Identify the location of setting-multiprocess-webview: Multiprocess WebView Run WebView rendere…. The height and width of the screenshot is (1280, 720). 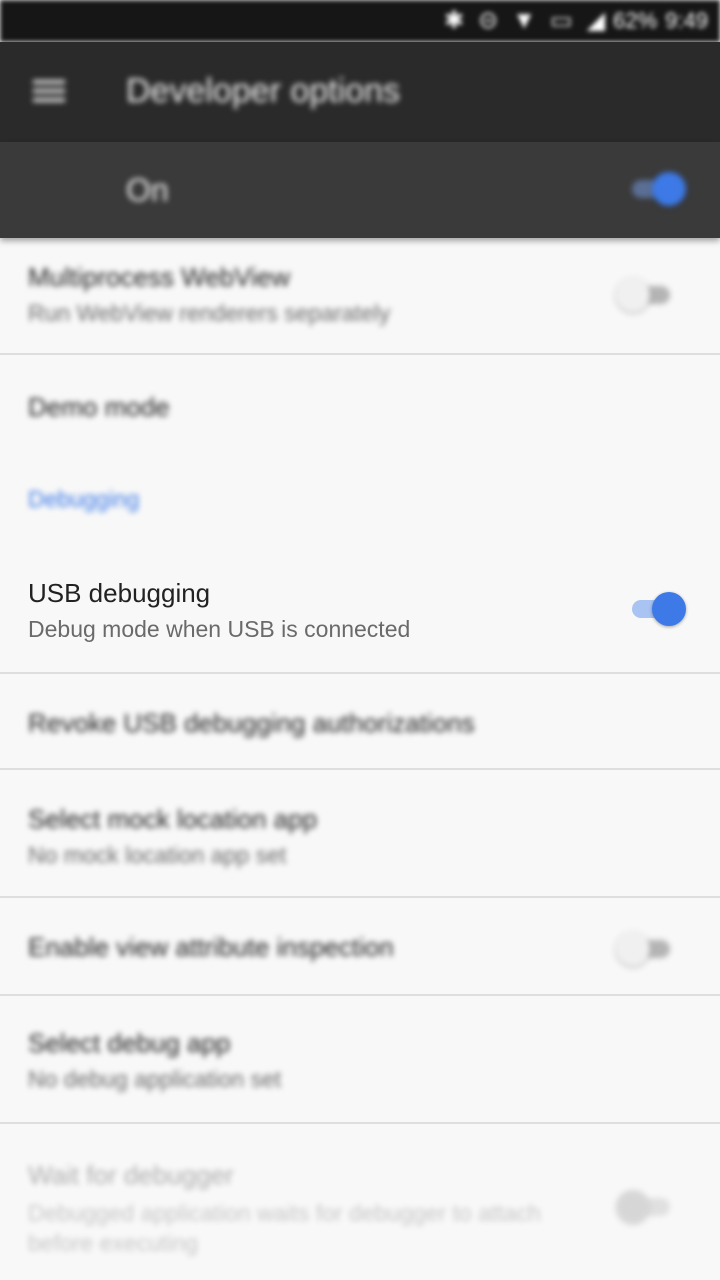
(360, 296).